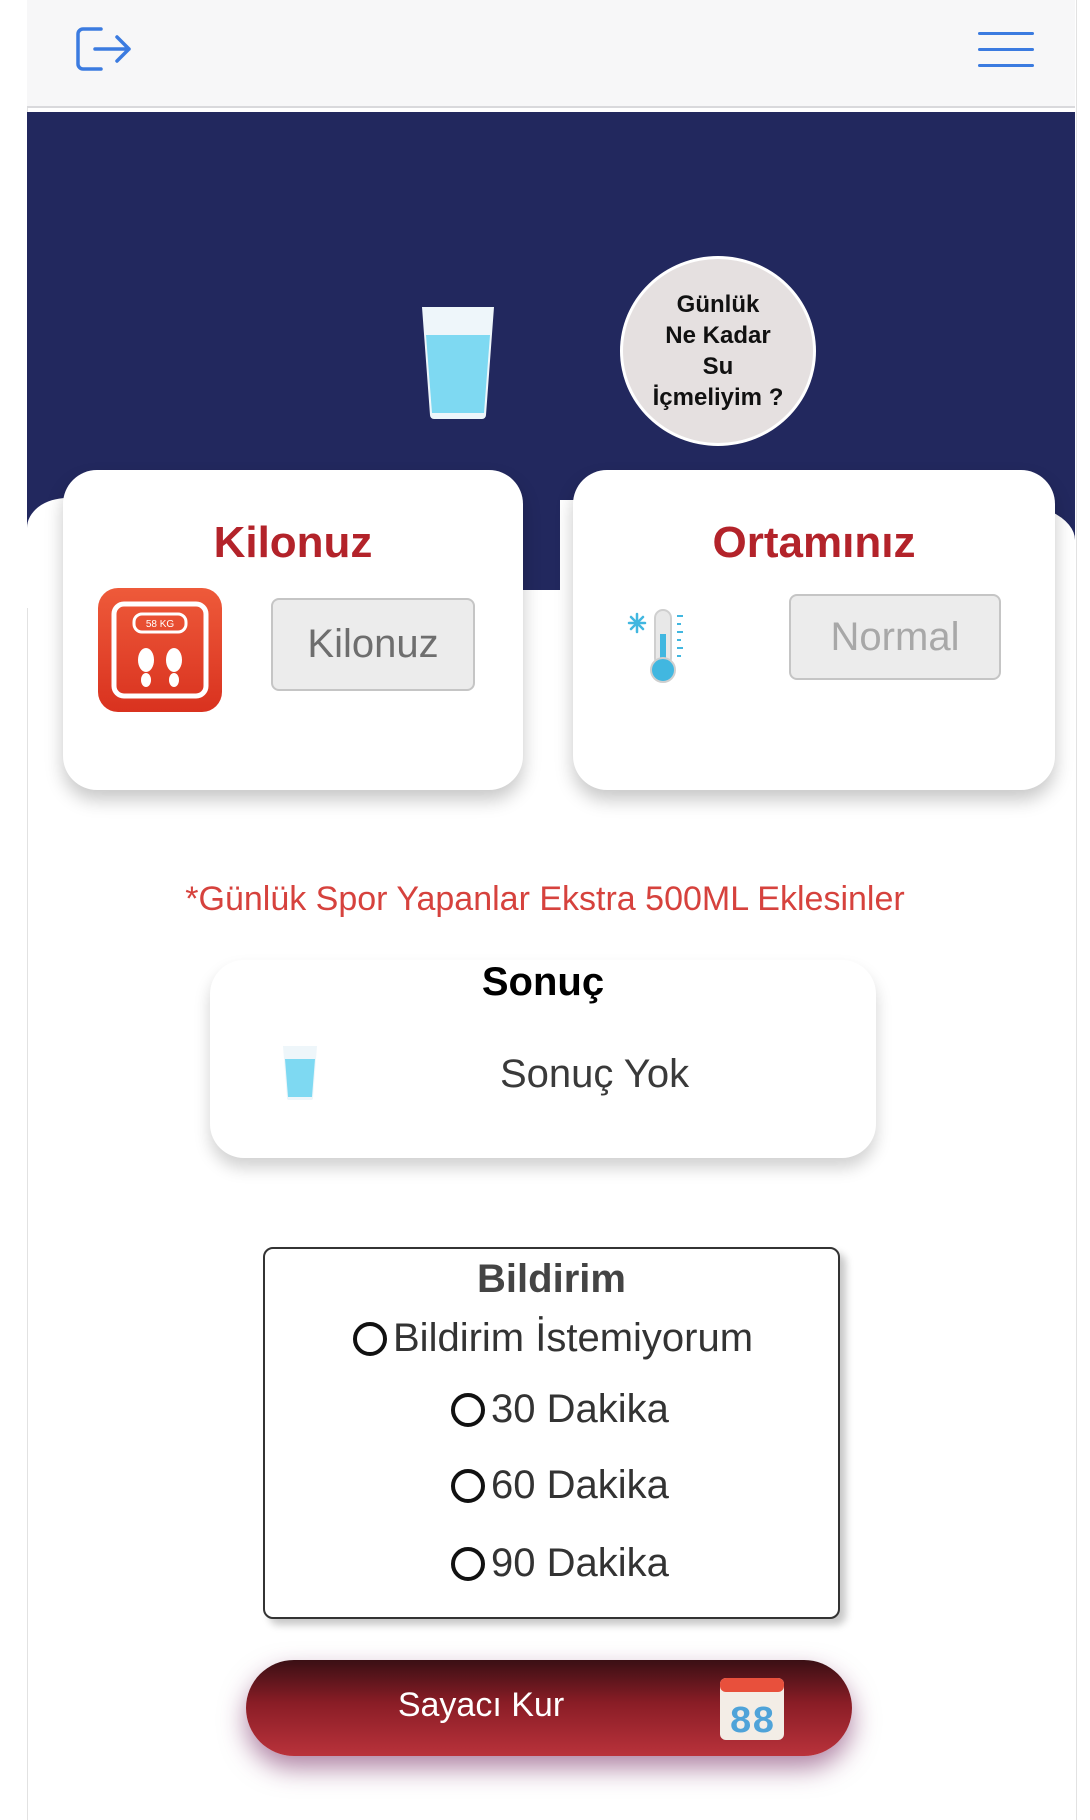 The width and height of the screenshot is (1090, 1820). Describe the element at coordinates (580, 1409) in the screenshot. I see `radio-label: 30 Dakika` at that location.